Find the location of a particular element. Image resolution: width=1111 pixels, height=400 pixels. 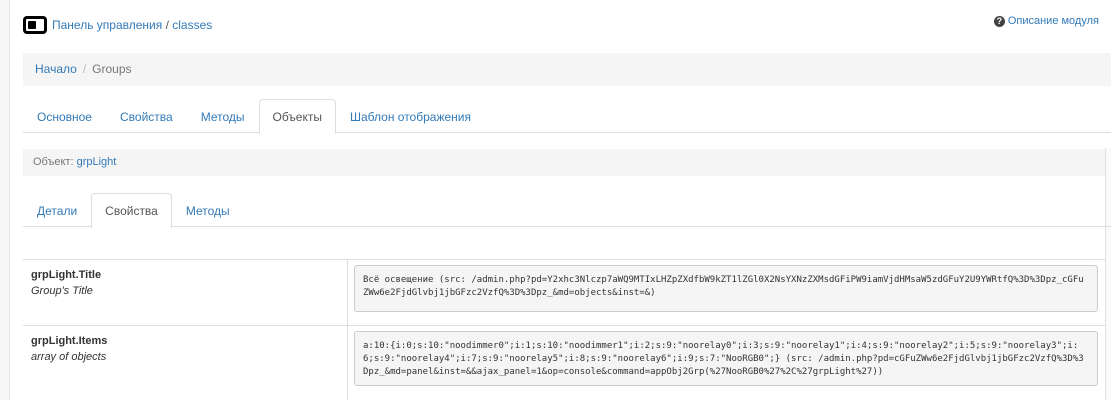

tab-objects: Объекты is located at coordinates (297, 116).